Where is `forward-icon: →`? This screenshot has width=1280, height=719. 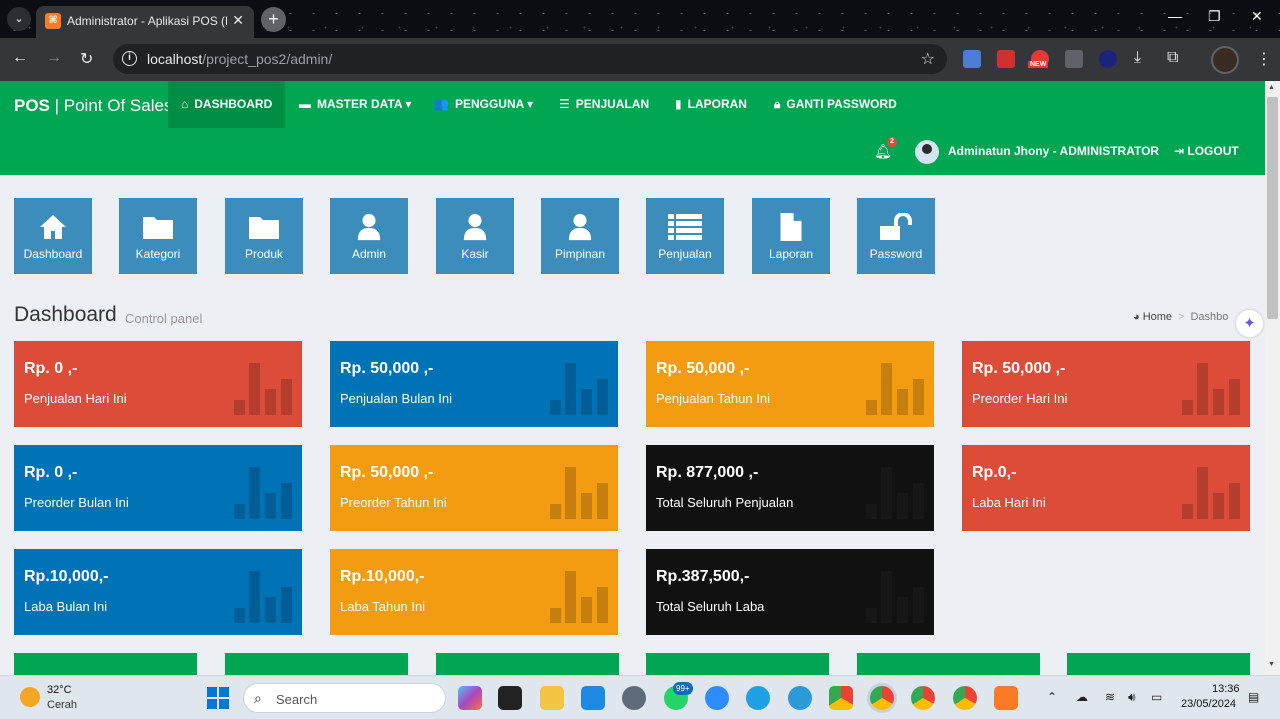 forward-icon: → is located at coordinates (54, 58).